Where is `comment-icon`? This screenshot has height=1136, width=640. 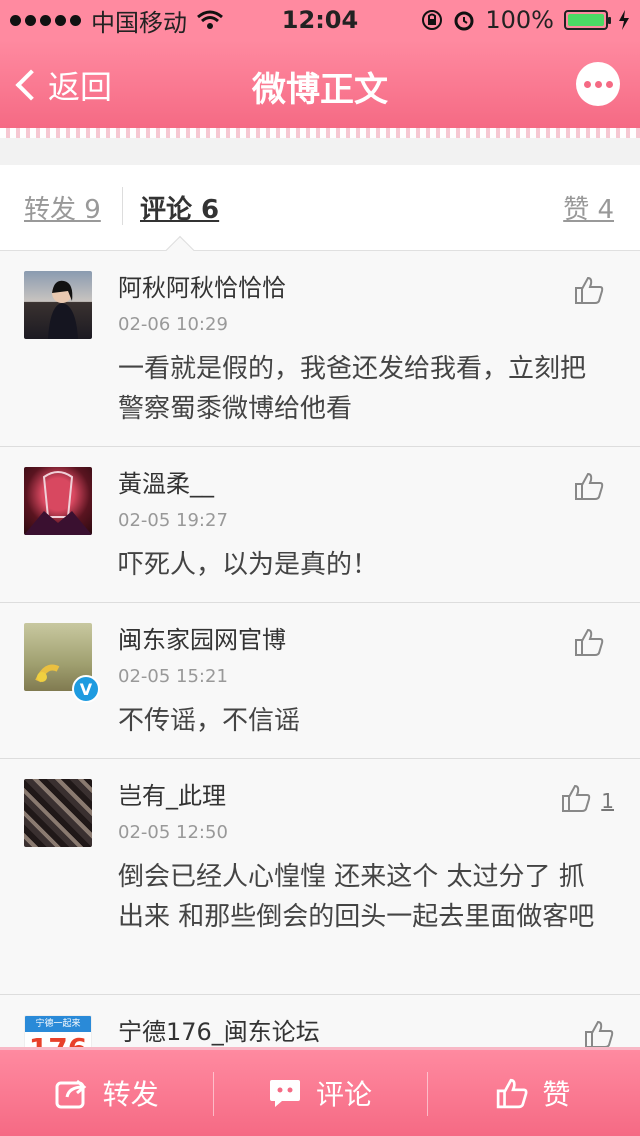 comment-icon is located at coordinates (284, 1093).